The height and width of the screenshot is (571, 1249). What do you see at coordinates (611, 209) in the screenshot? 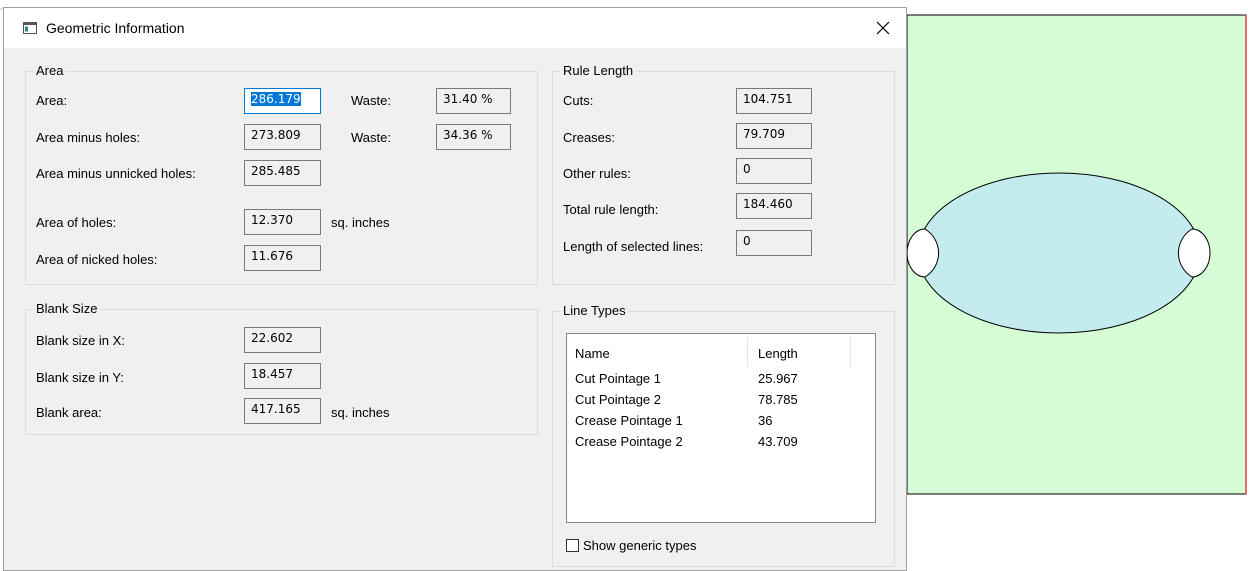
I see `total-rule-length-label: Total rule length:` at bounding box center [611, 209].